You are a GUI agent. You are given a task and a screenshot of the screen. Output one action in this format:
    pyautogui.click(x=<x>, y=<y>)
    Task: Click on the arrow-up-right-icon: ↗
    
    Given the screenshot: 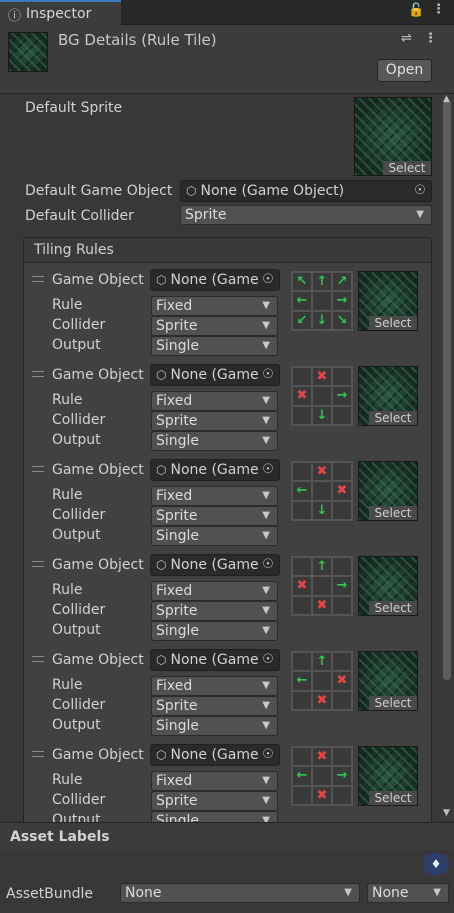 What is the action you would take?
    pyautogui.click(x=342, y=282)
    